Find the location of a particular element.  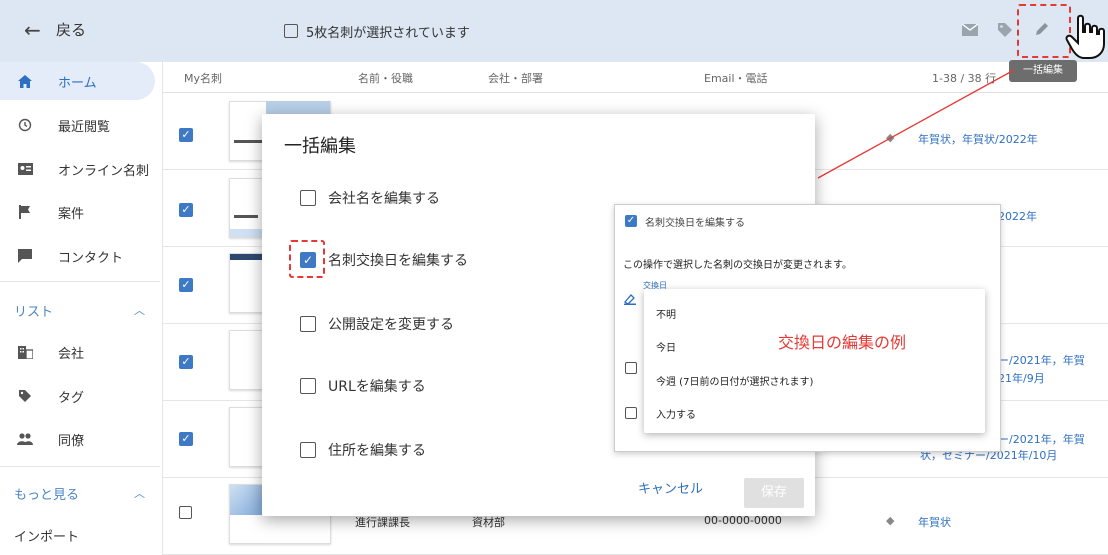

cancel-button: キャンセル is located at coordinates (670, 487).